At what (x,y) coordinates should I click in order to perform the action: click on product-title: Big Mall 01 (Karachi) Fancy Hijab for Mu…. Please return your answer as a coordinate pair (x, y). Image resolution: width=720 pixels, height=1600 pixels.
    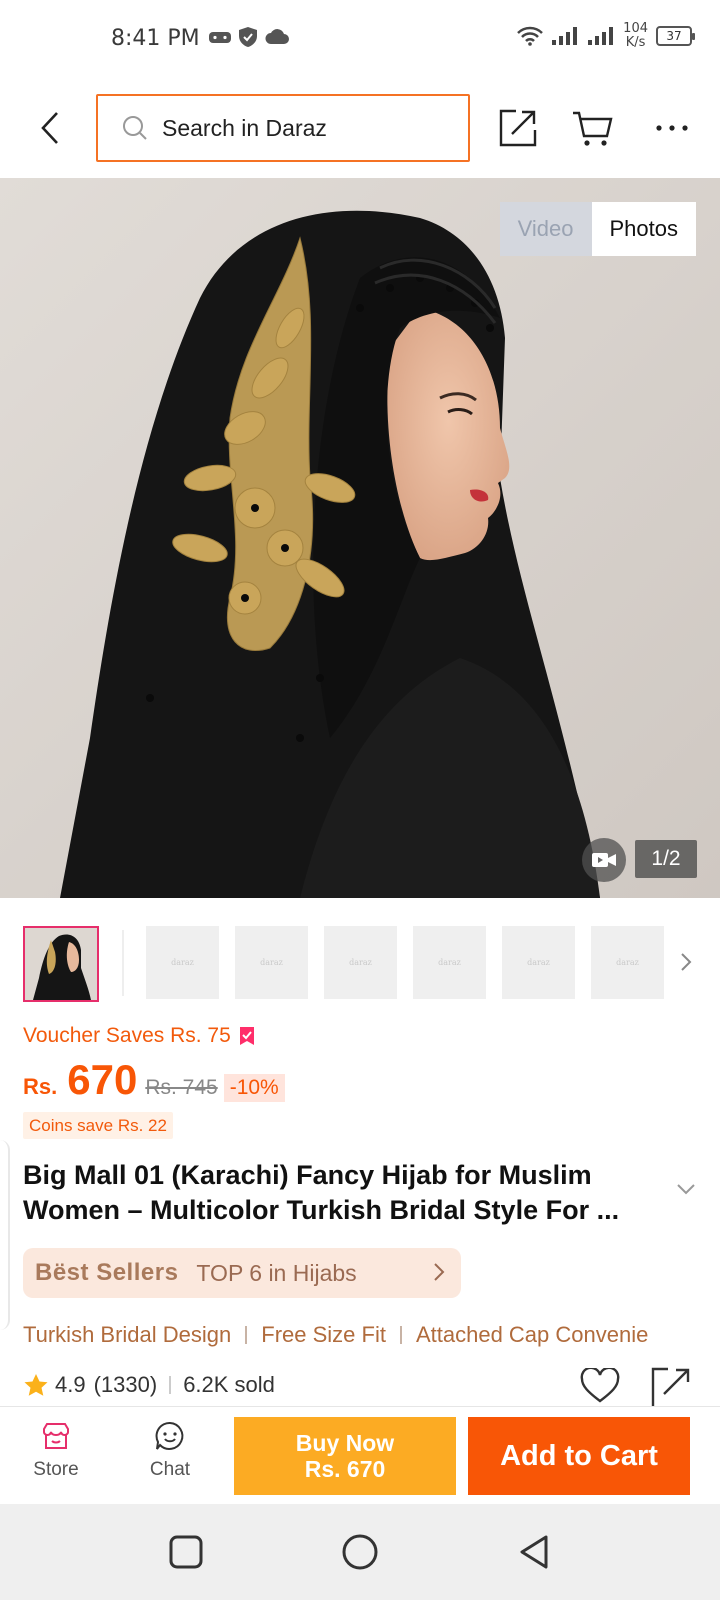
    Looking at the image, I should click on (321, 1192).